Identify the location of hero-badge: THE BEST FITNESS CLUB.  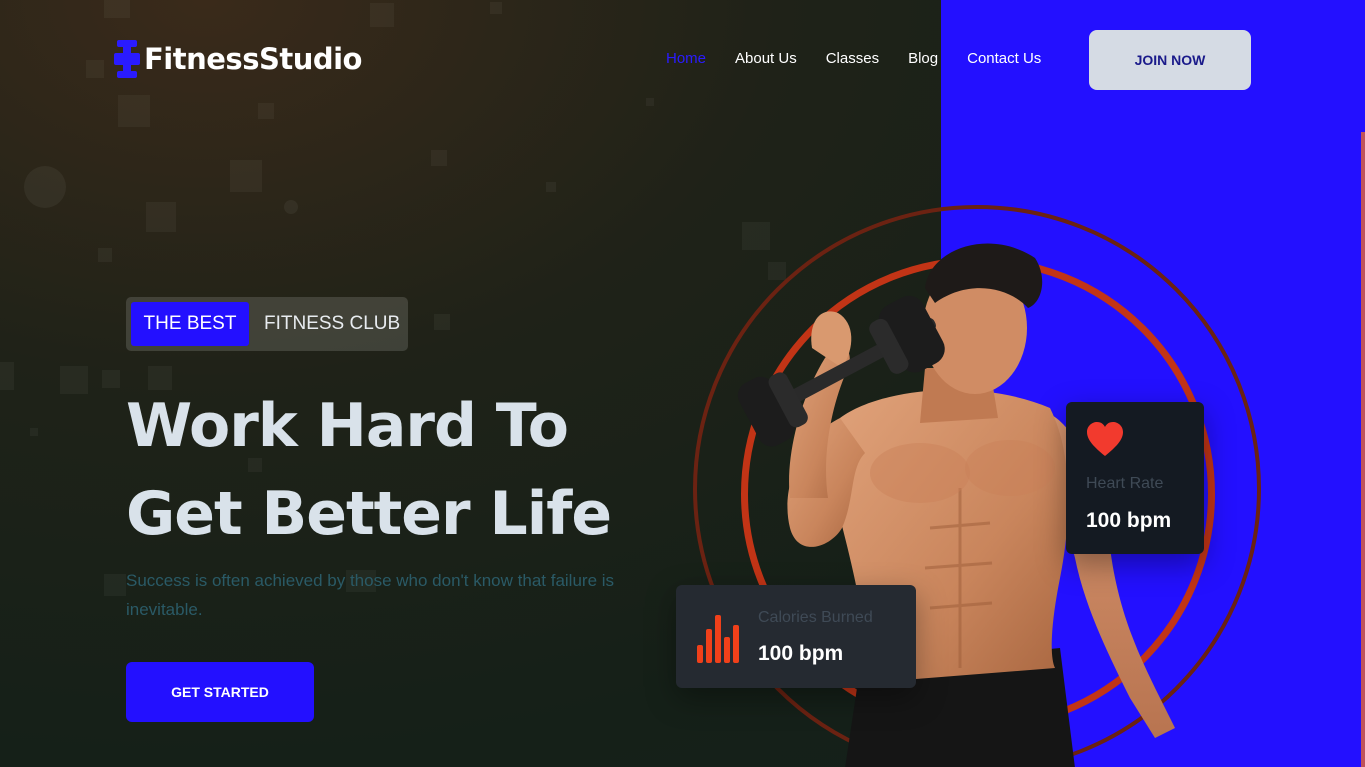
(267, 324).